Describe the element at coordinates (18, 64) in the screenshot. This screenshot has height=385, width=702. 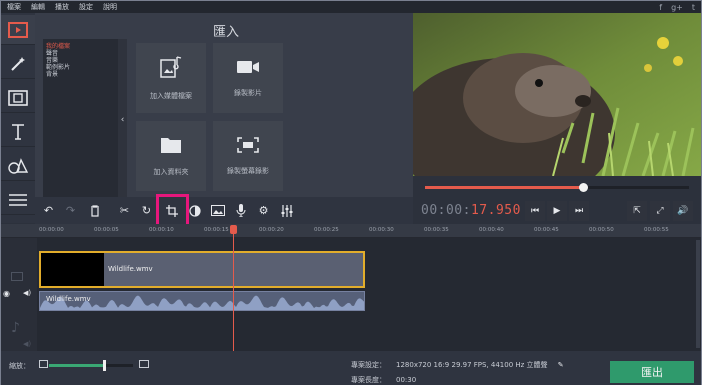
I see `sidebar-effects` at that location.